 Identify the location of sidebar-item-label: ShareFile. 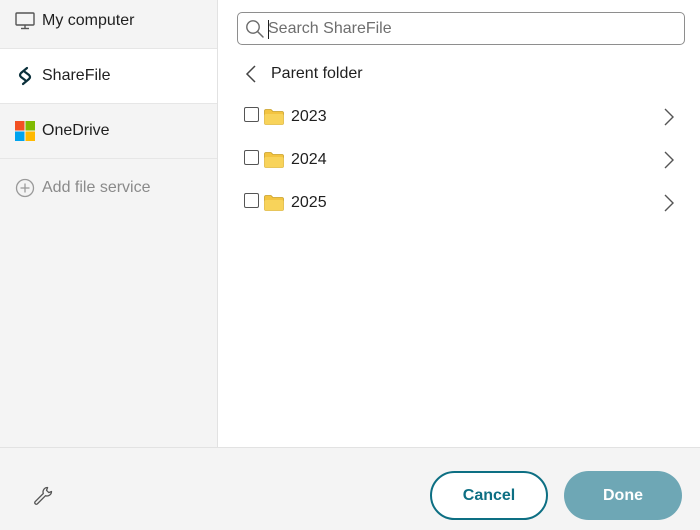
(76, 75).